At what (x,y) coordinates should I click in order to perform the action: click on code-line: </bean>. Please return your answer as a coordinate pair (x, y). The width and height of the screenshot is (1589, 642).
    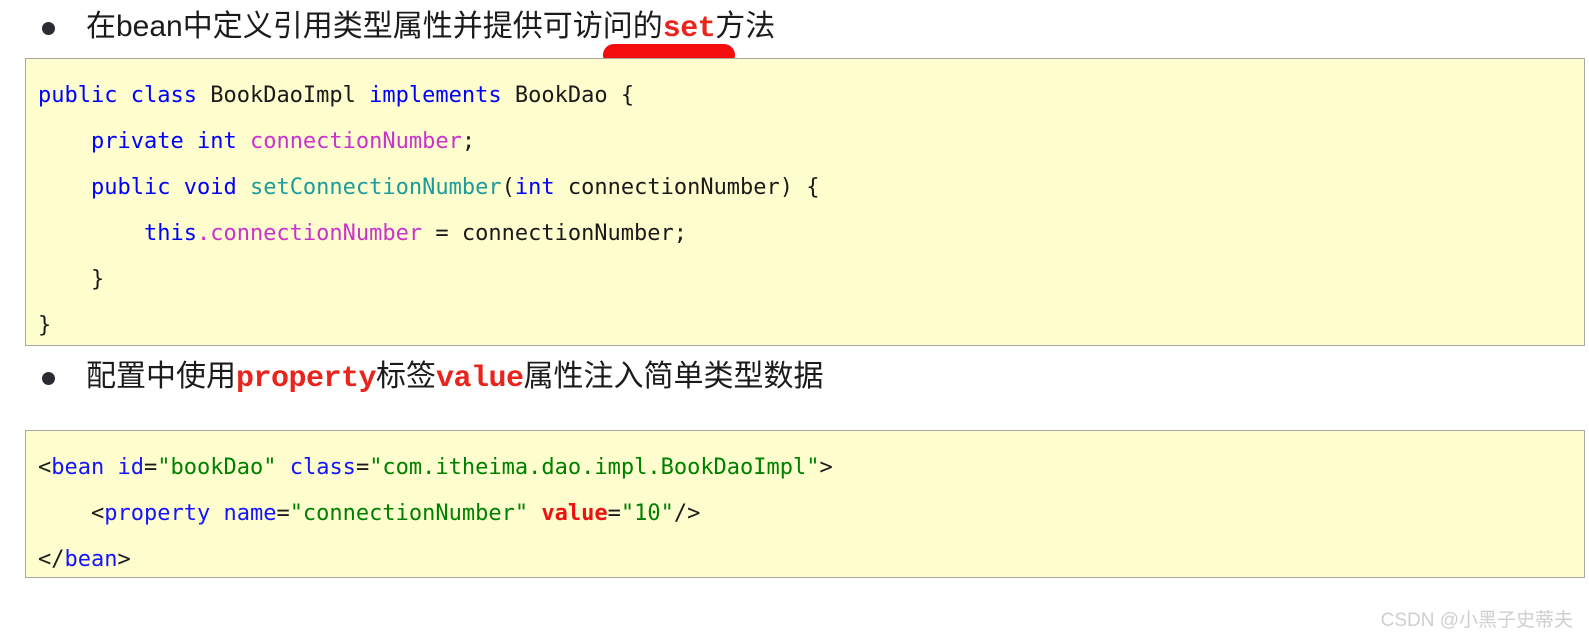
    Looking at the image, I should click on (811, 557).